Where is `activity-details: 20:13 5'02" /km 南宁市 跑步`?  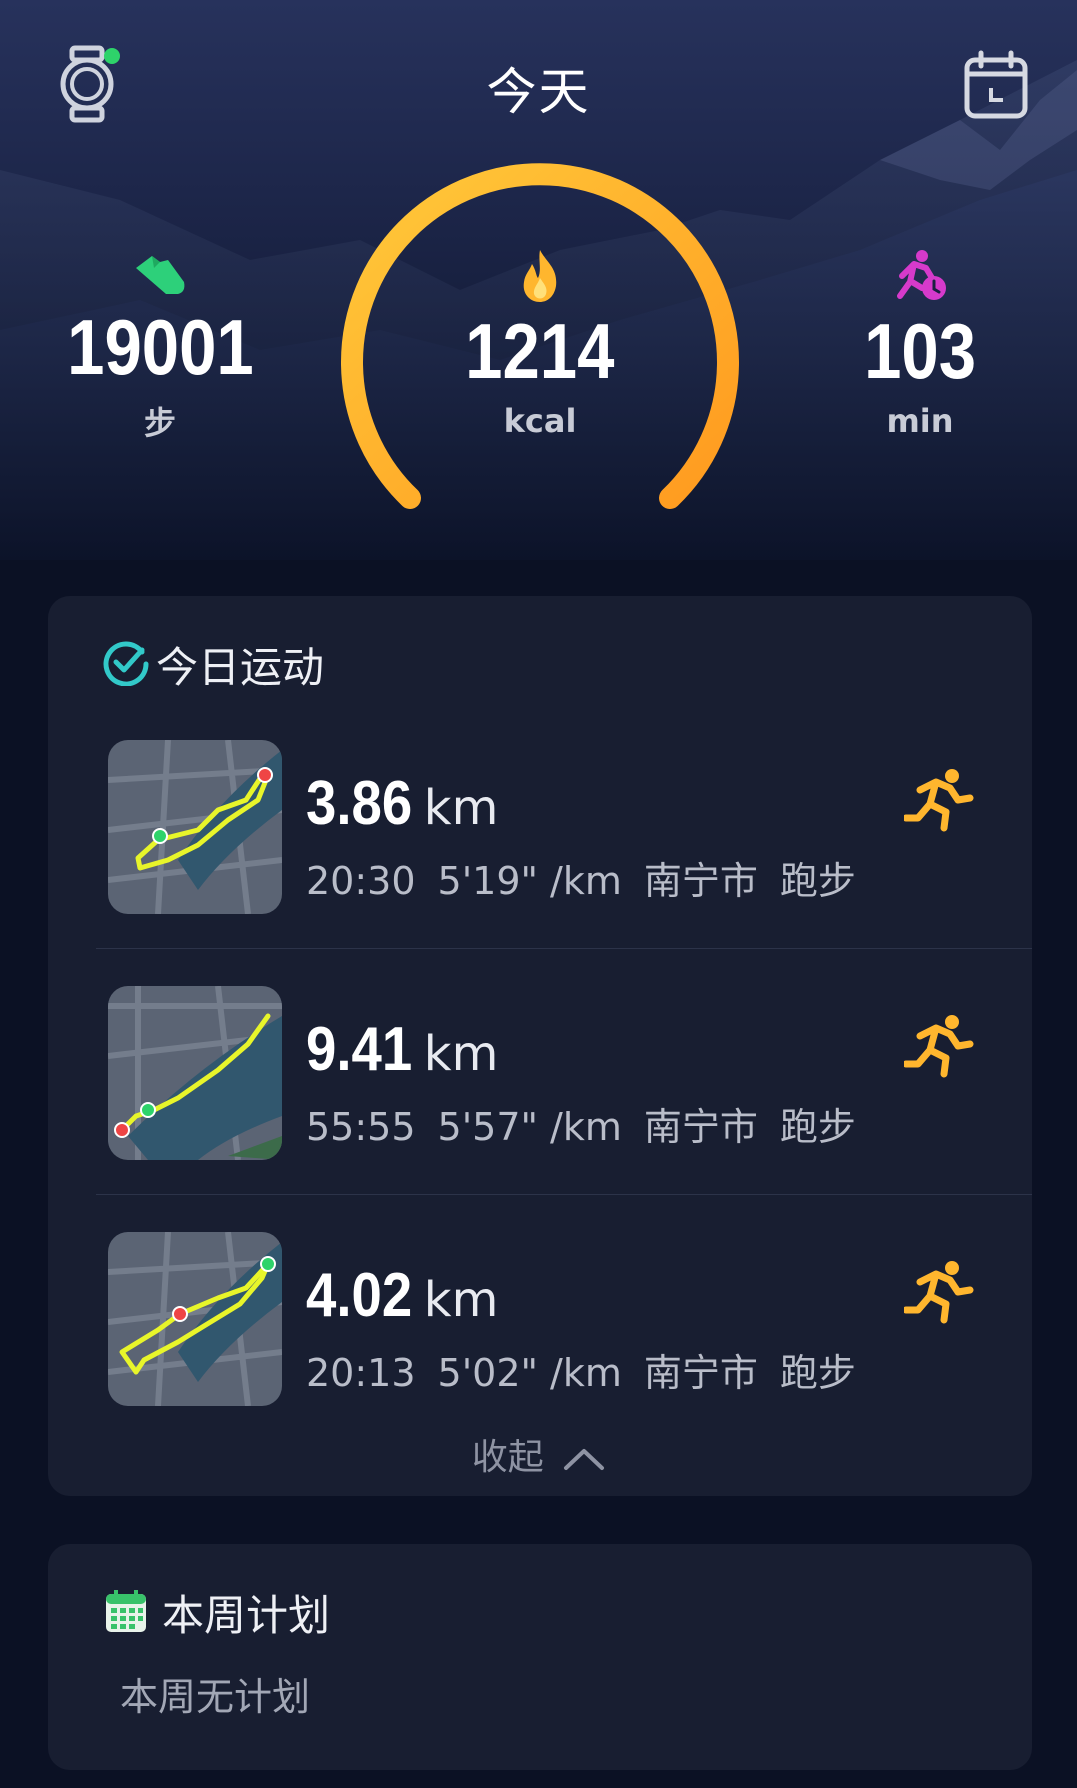 activity-details: 20:13 5'02" /km 南宁市 跑步 is located at coordinates (592, 1369).